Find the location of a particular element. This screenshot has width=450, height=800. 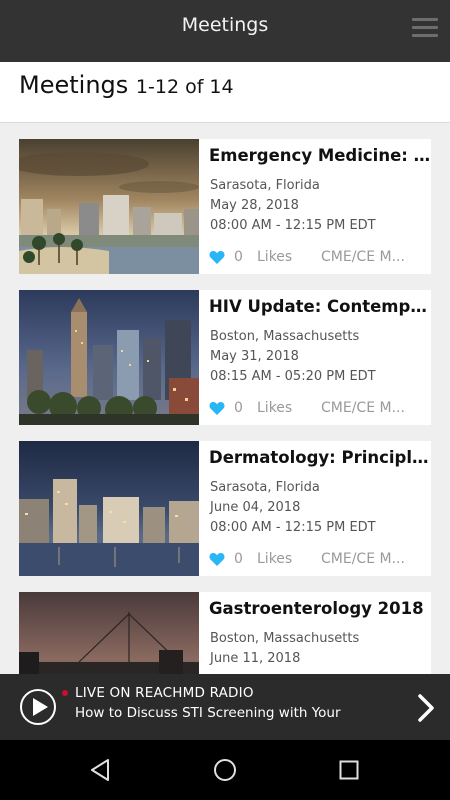

back-icon is located at coordinates (100, 770).